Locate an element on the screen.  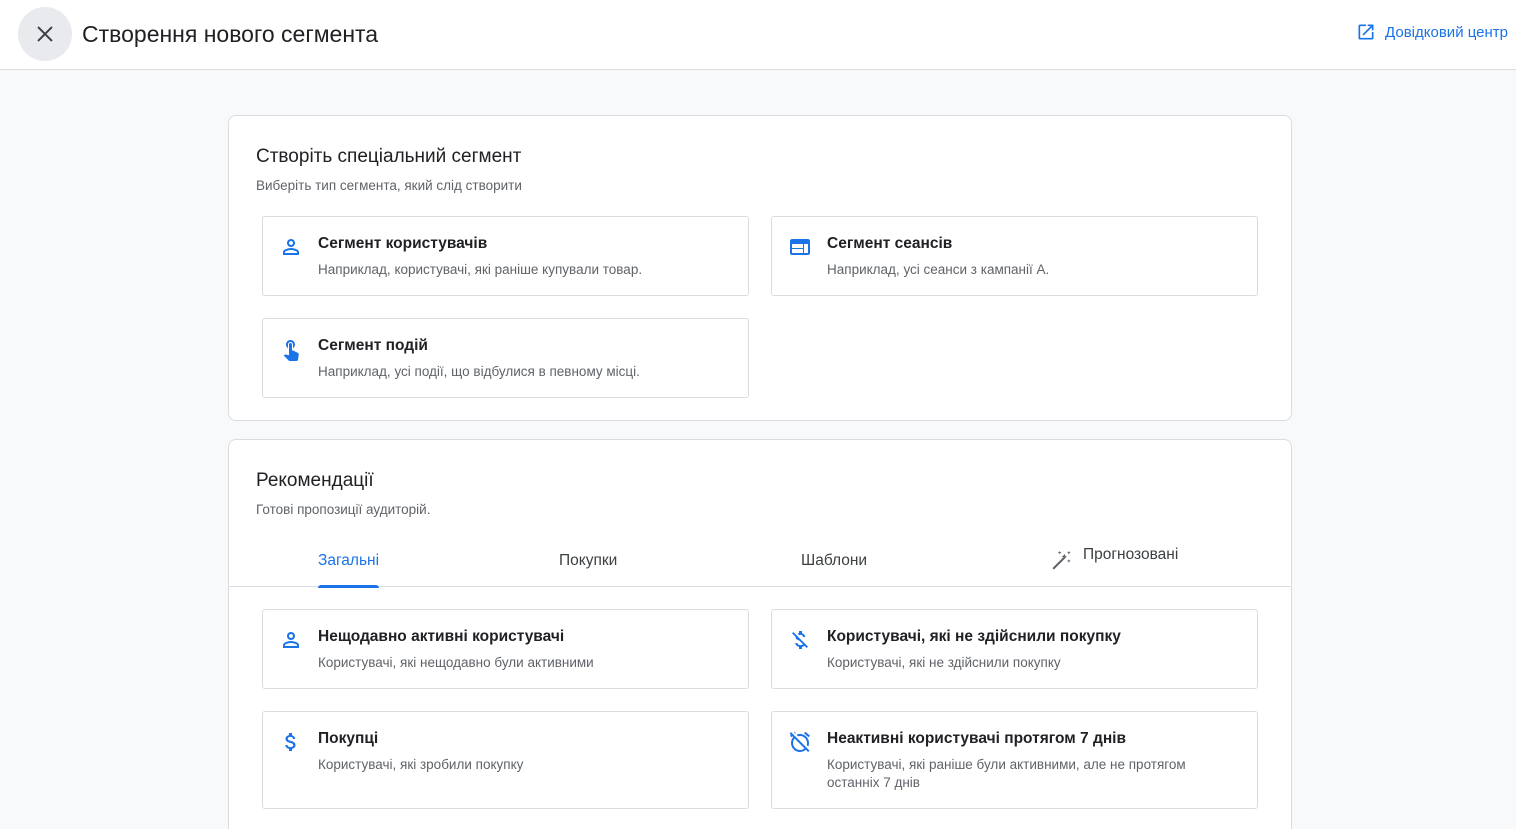
tab-predictive: Прогнозовані is located at coordinates (1114, 555).